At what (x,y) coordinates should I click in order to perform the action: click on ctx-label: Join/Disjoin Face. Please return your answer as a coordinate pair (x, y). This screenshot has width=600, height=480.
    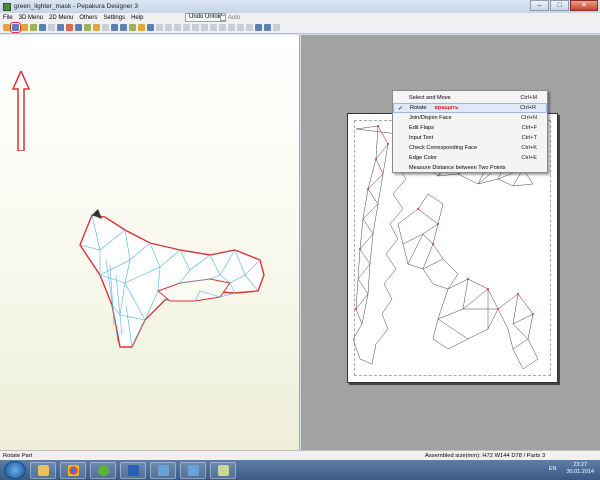
    Looking at the image, I should click on (430, 118).